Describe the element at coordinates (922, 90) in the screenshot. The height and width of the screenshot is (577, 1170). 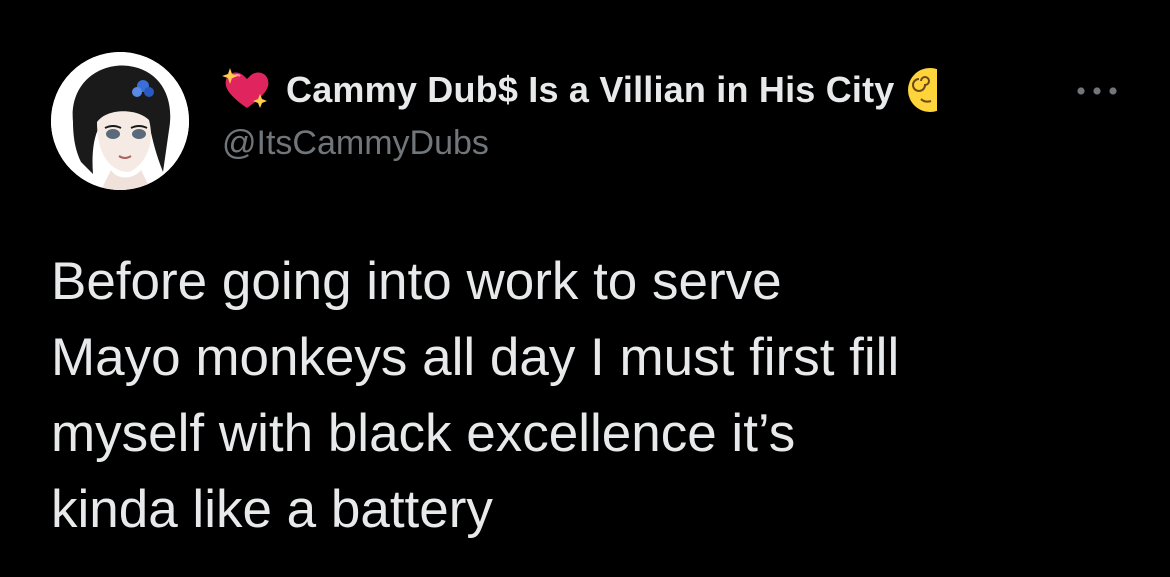
I see `face-with-spiral-eyes-icon` at that location.